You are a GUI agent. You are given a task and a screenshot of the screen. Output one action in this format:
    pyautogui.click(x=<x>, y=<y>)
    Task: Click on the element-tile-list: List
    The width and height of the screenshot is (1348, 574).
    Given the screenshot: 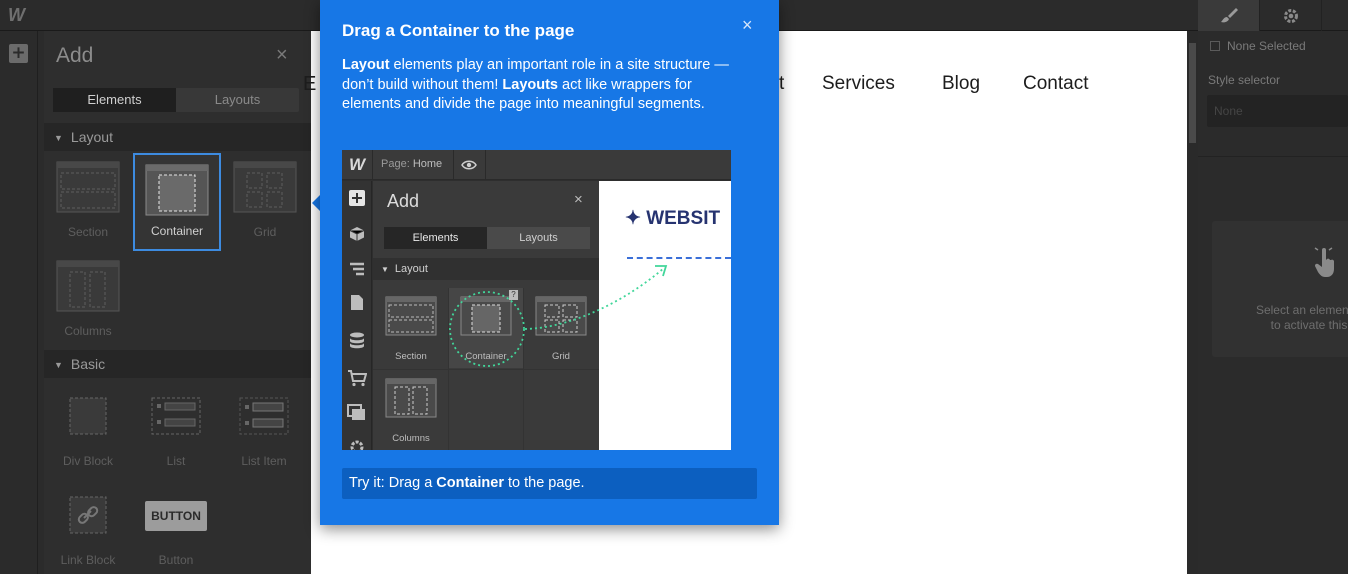 What is the action you would take?
    pyautogui.click(x=176, y=430)
    